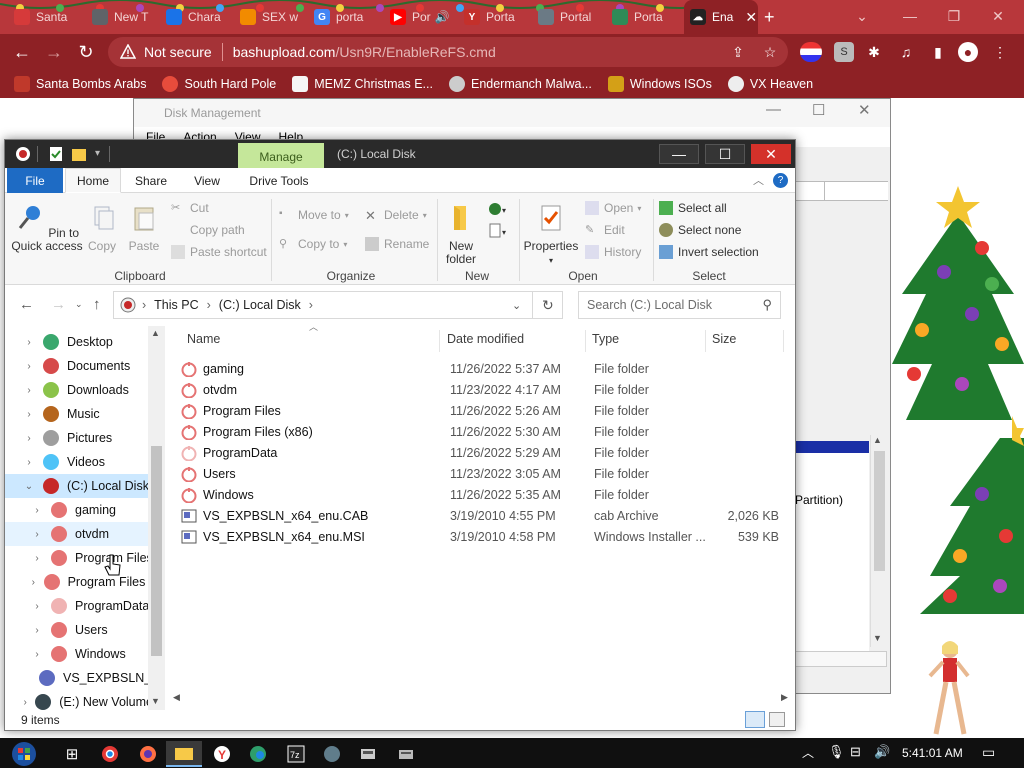  I want to click on notifications-icon: ▭, so click(988, 752).